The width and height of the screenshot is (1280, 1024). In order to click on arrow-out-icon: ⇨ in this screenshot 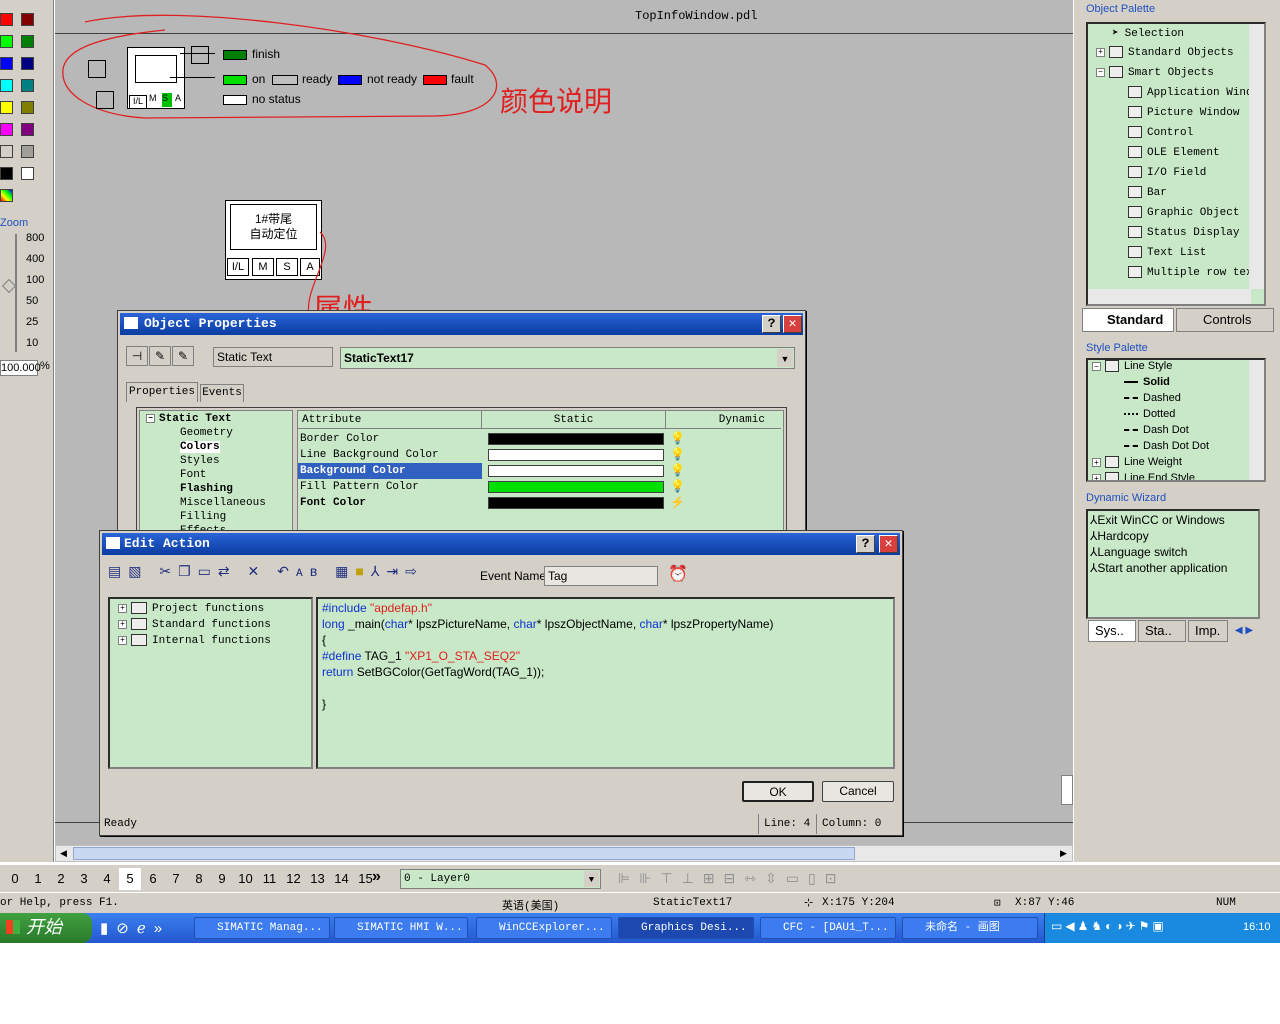, I will do `click(414, 571)`.